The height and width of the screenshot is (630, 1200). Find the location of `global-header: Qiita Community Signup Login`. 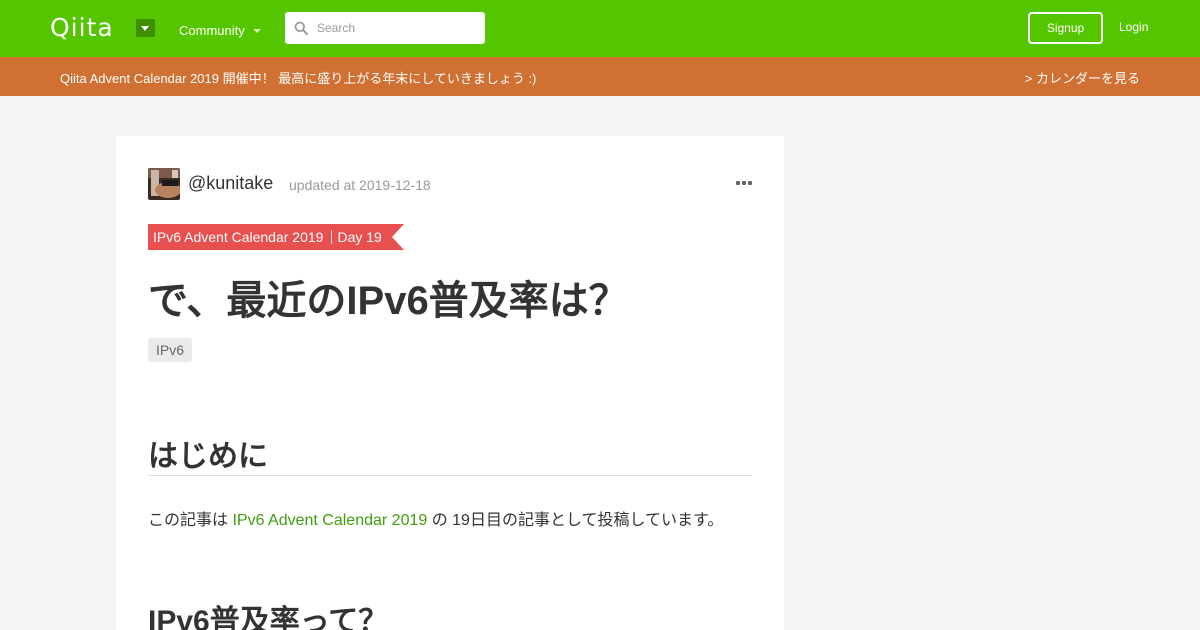

global-header: Qiita Community Signup Login is located at coordinates (600, 28).